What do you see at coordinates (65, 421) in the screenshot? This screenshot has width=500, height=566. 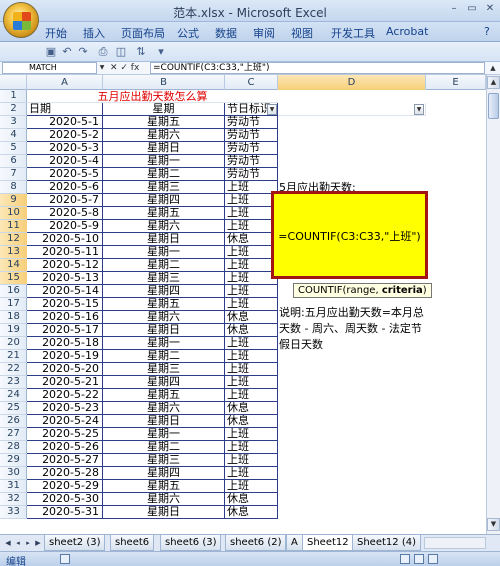 I see `cell-date: 2020-5-24` at bounding box center [65, 421].